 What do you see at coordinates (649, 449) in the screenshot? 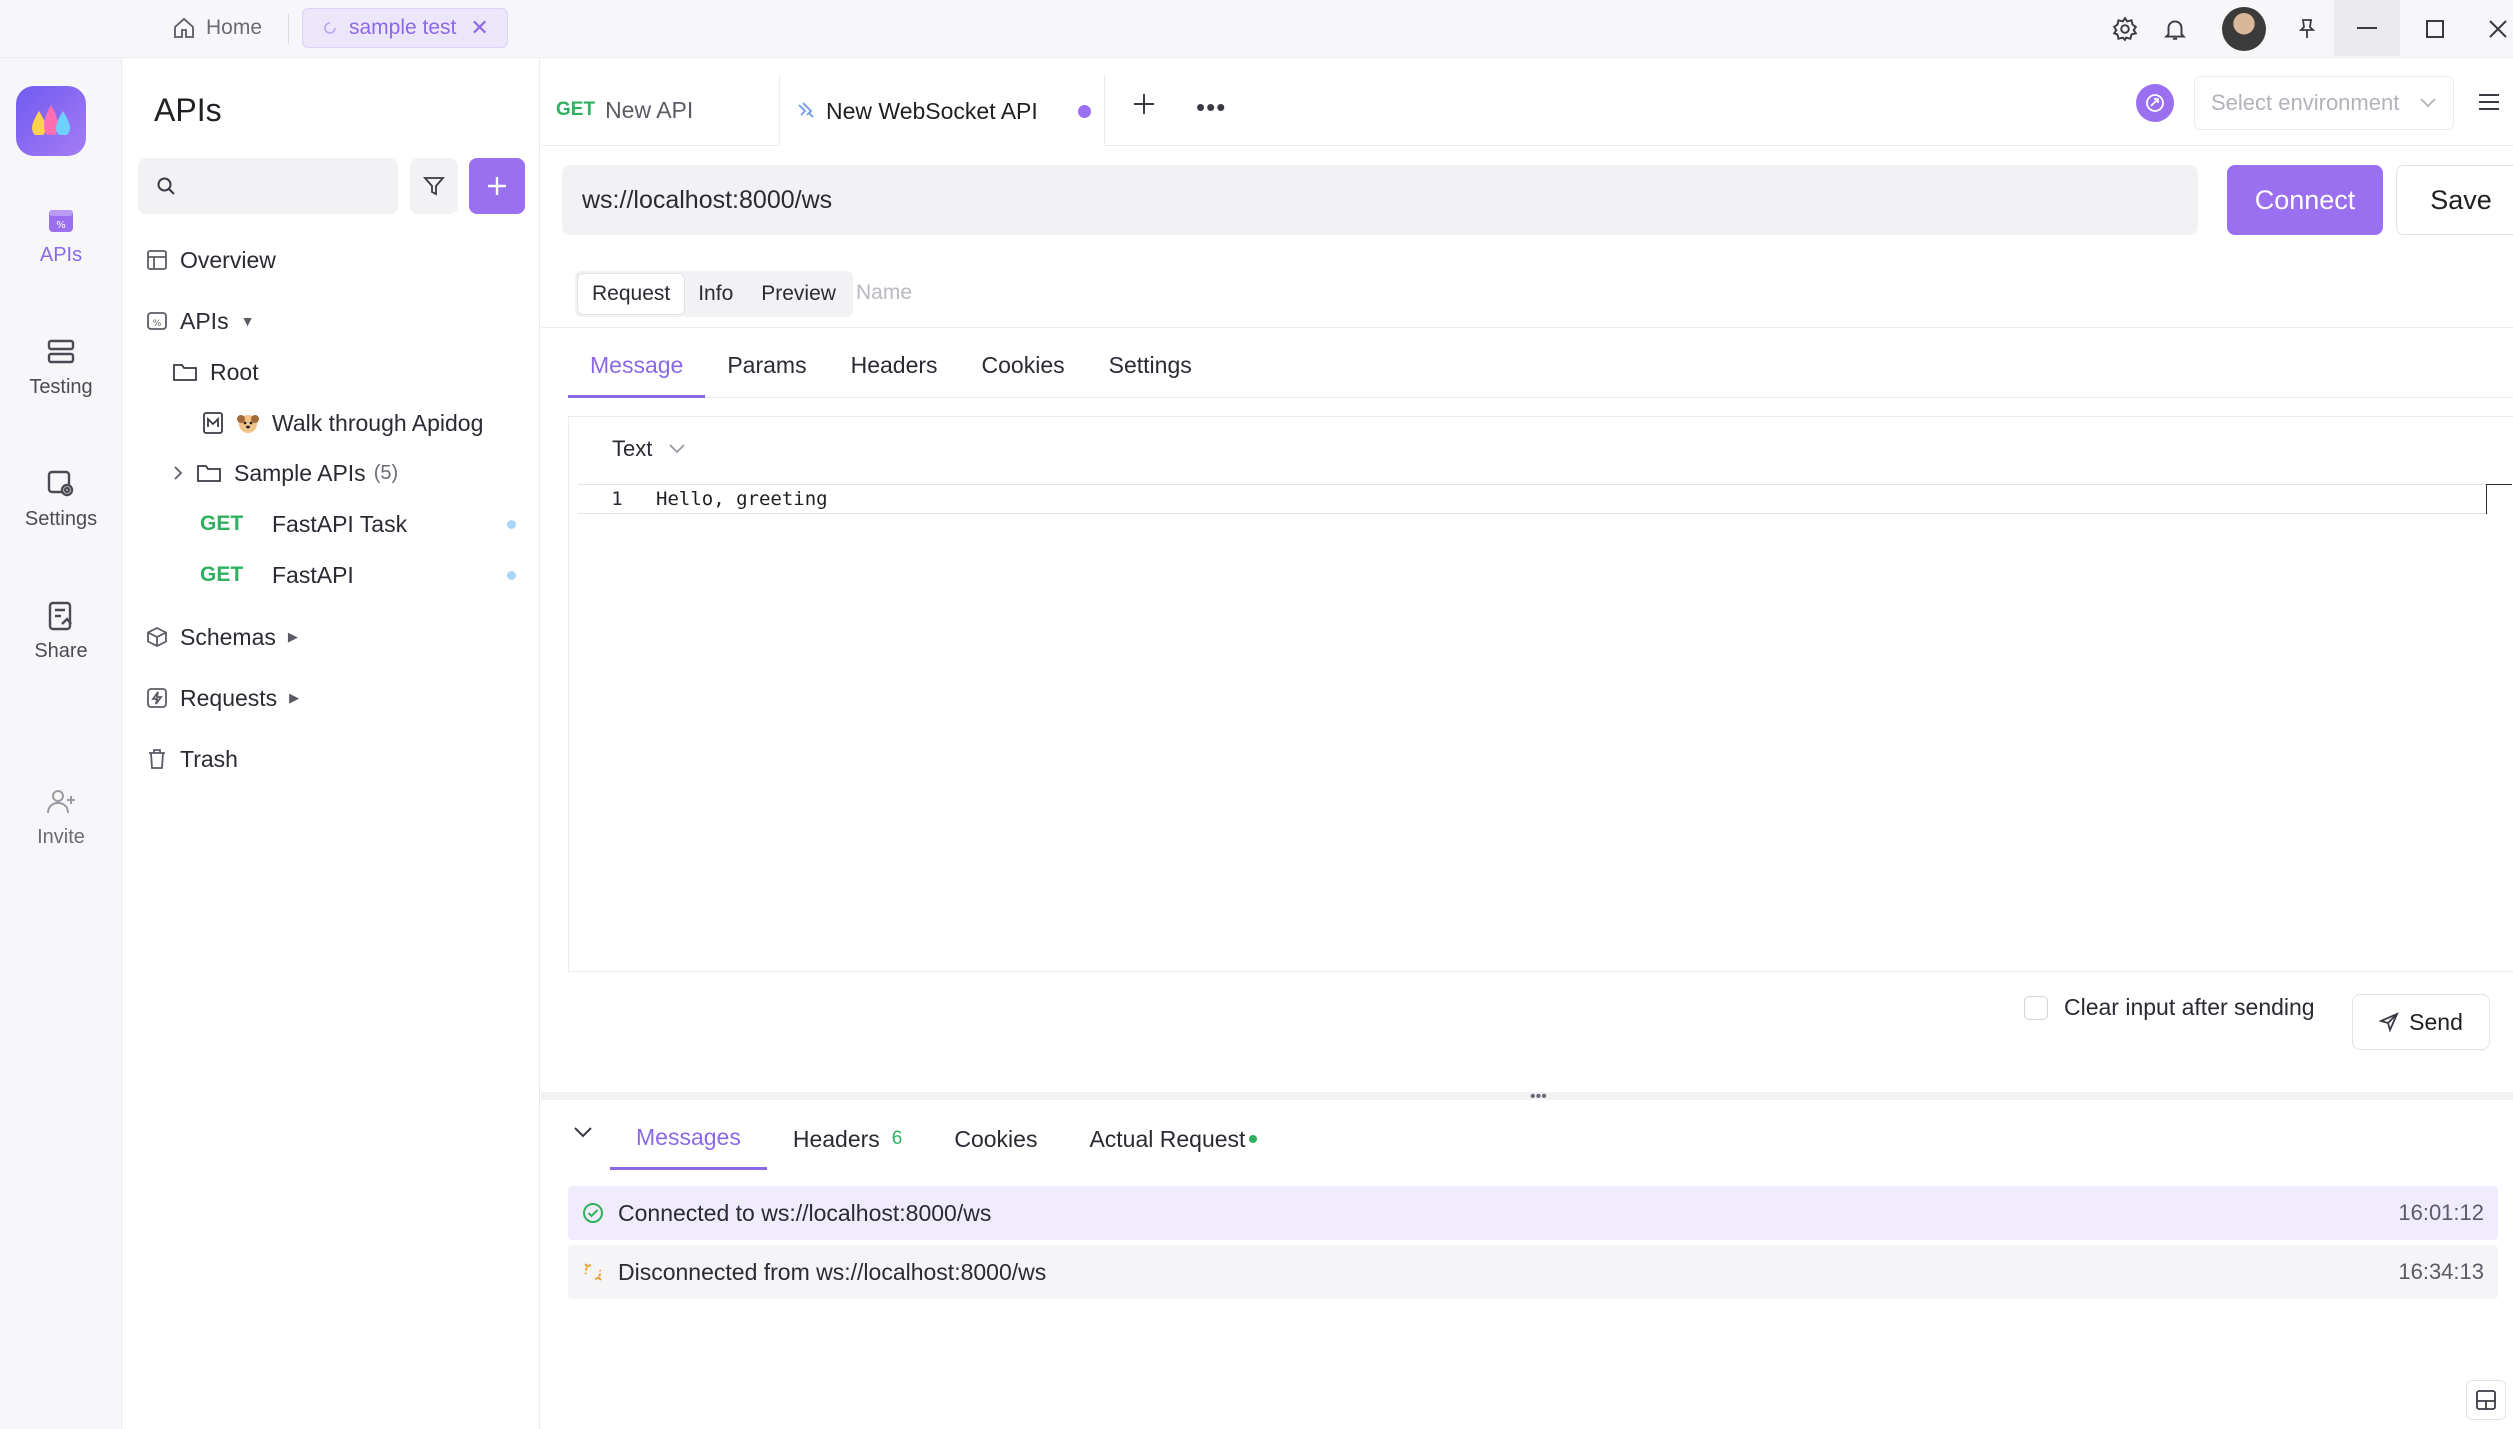
I see `body-type-select: Text` at bounding box center [649, 449].